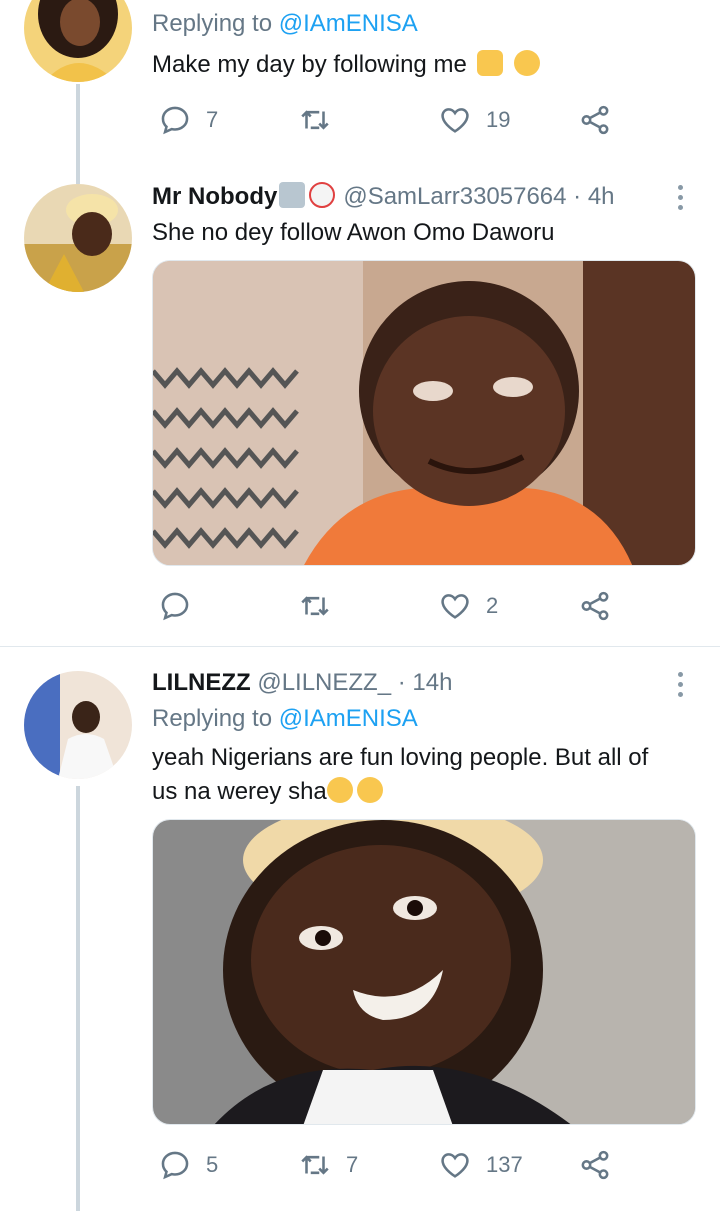  What do you see at coordinates (353, 232) in the screenshot?
I see `tweet-text-content: She no dey follow Awon Omo Daworu` at bounding box center [353, 232].